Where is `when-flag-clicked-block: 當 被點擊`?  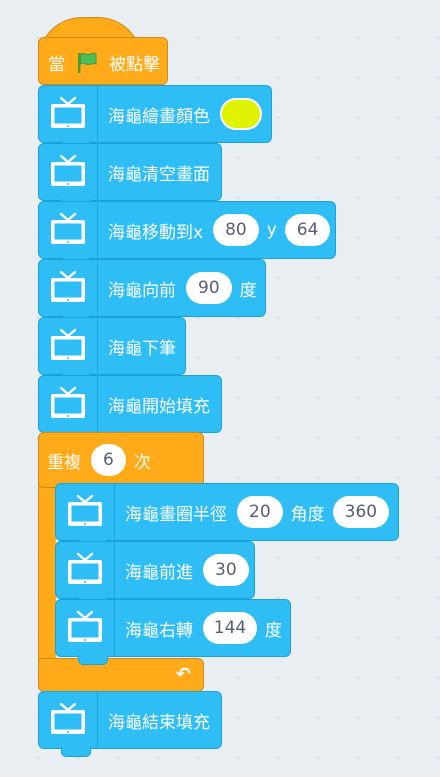 when-flag-clicked-block: 當 被點擊 is located at coordinates (103, 51).